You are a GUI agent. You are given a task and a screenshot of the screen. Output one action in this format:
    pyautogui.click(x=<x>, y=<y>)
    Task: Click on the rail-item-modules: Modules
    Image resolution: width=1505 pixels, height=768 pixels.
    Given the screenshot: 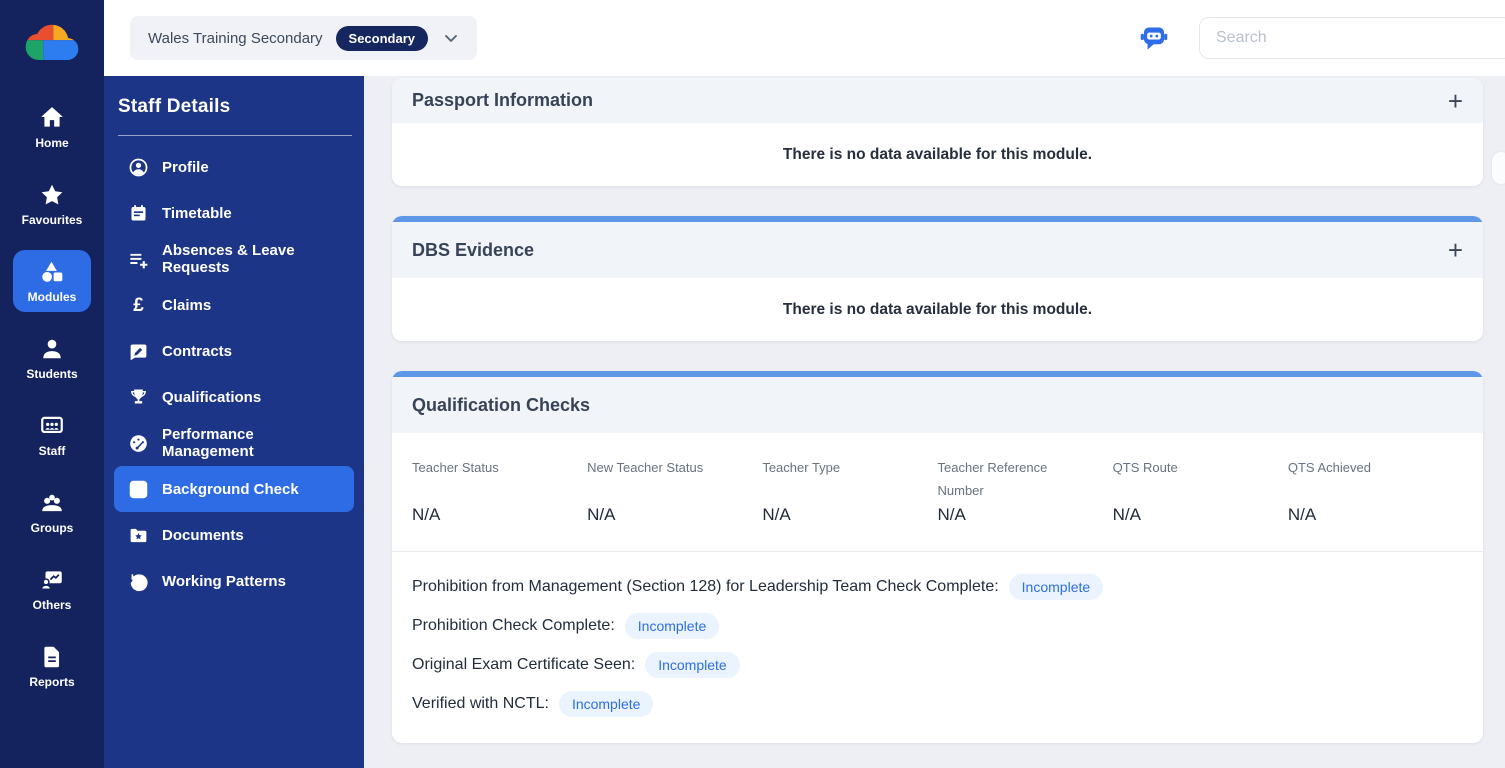 What is the action you would take?
    pyautogui.click(x=52, y=280)
    